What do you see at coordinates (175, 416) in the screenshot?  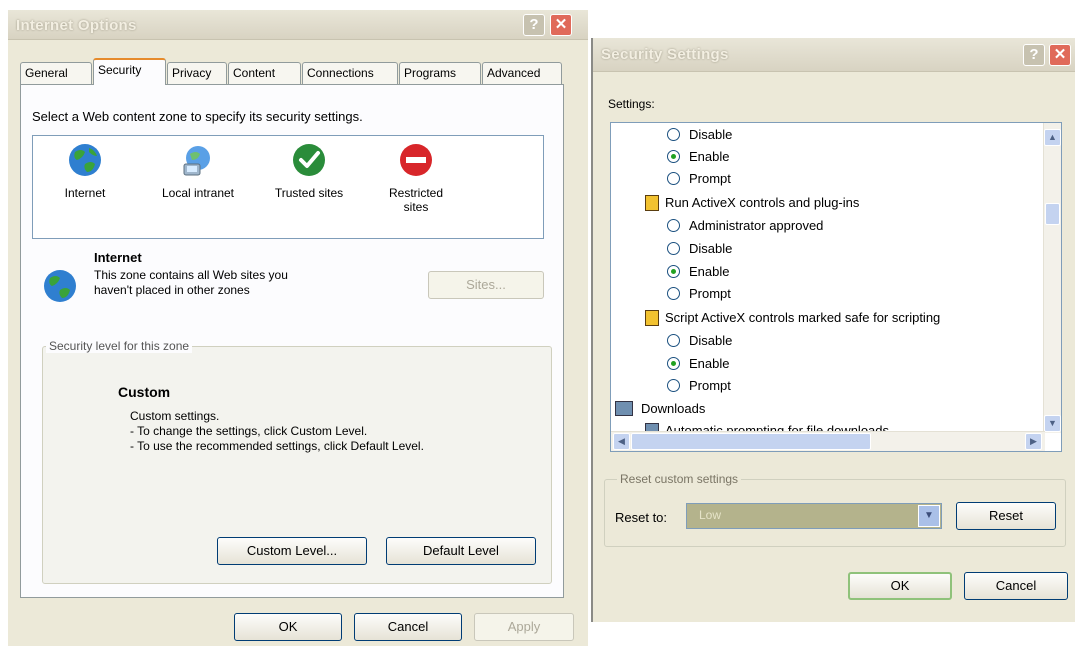 I see `security-level-desc: Custom settings.` at bounding box center [175, 416].